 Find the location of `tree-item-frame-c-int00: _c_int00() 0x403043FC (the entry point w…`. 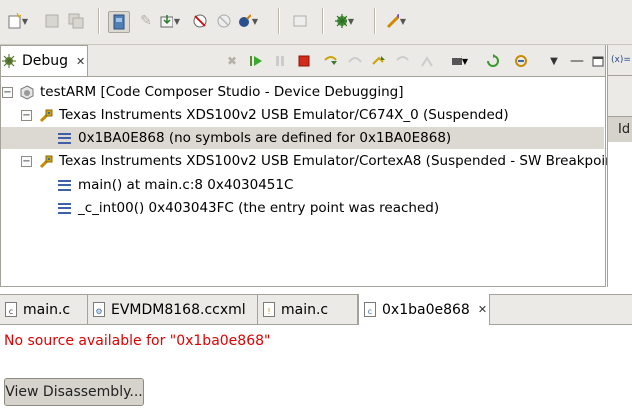

tree-item-frame-c-int00: _c_int00() 0x403043FC (the entry point w… is located at coordinates (248, 208).